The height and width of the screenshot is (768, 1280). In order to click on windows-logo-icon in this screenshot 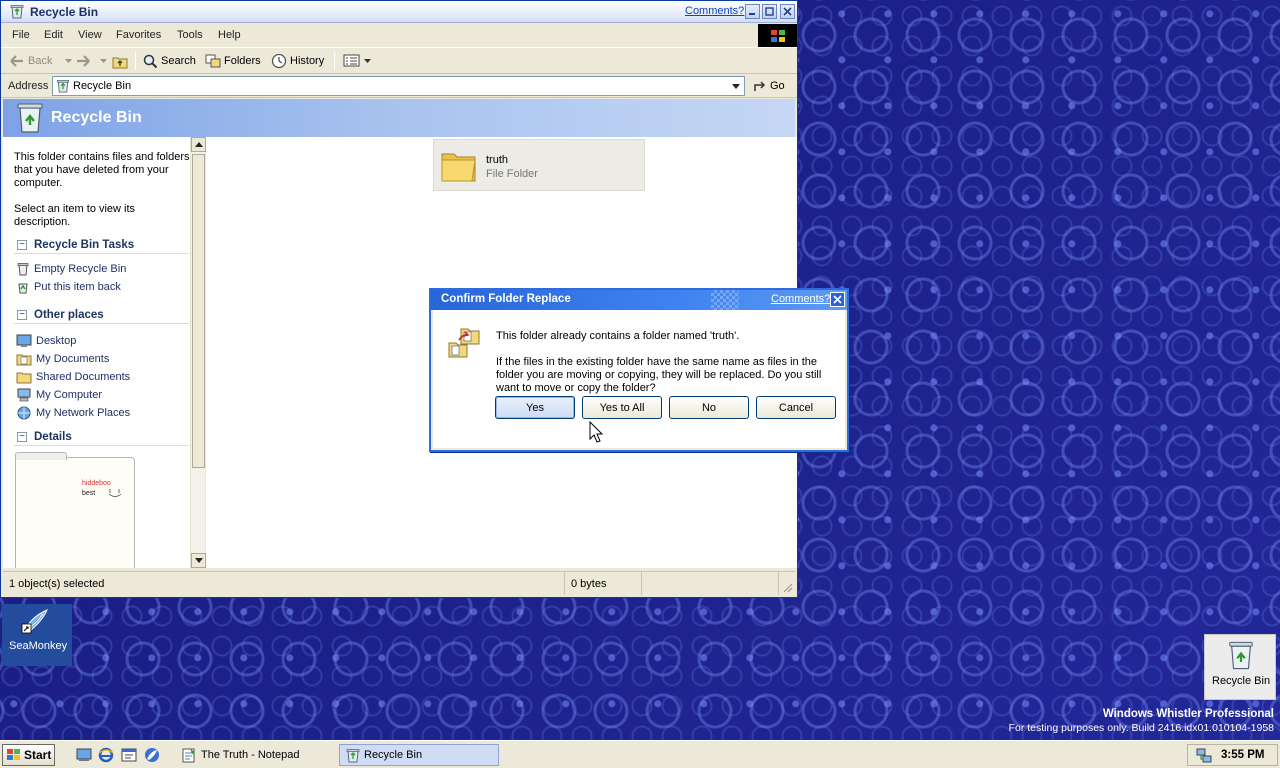, I will do `click(13, 754)`.